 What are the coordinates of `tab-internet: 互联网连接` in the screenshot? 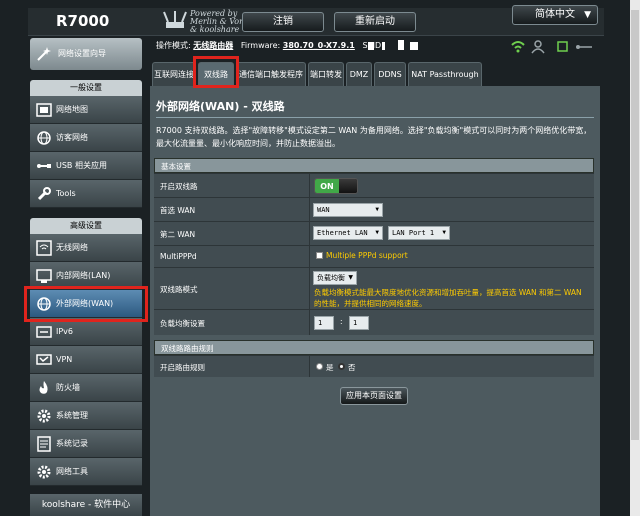 It's located at (174, 74).